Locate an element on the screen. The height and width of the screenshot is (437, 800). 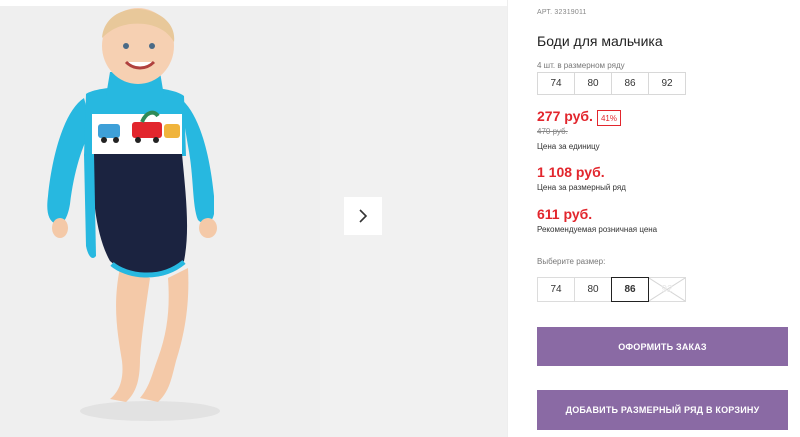
pack-size-cell: 80 is located at coordinates (593, 83).